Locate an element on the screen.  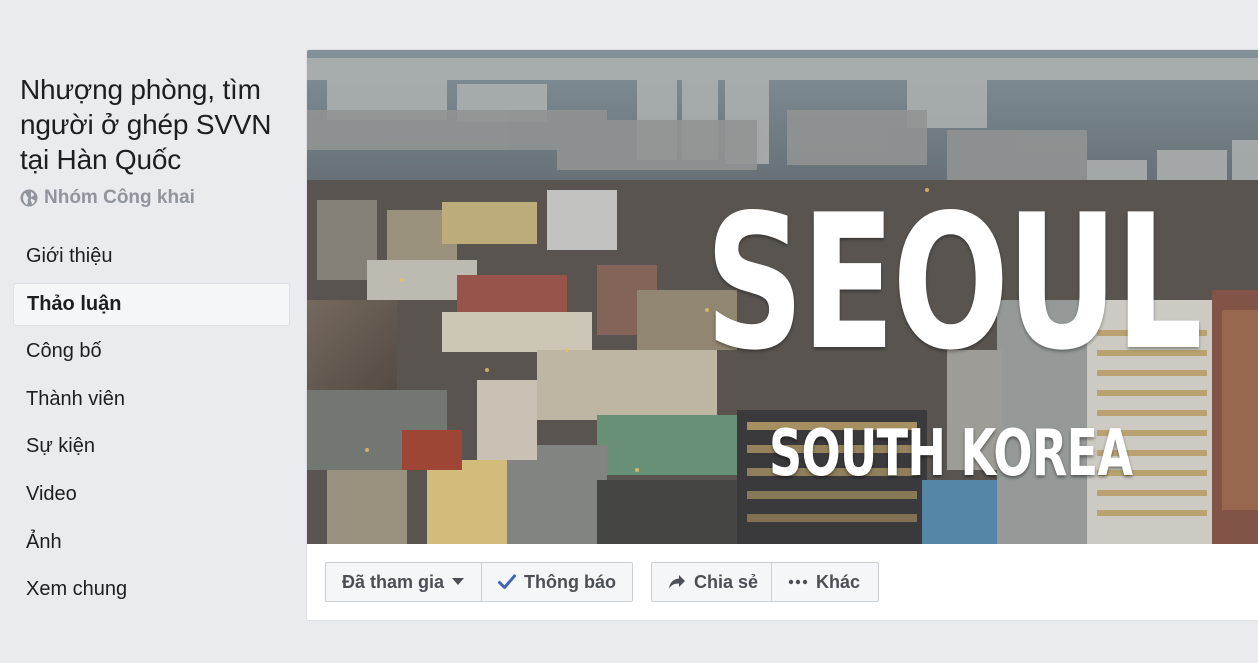
nav-item-about: Giới thiệu is located at coordinates (151, 256).